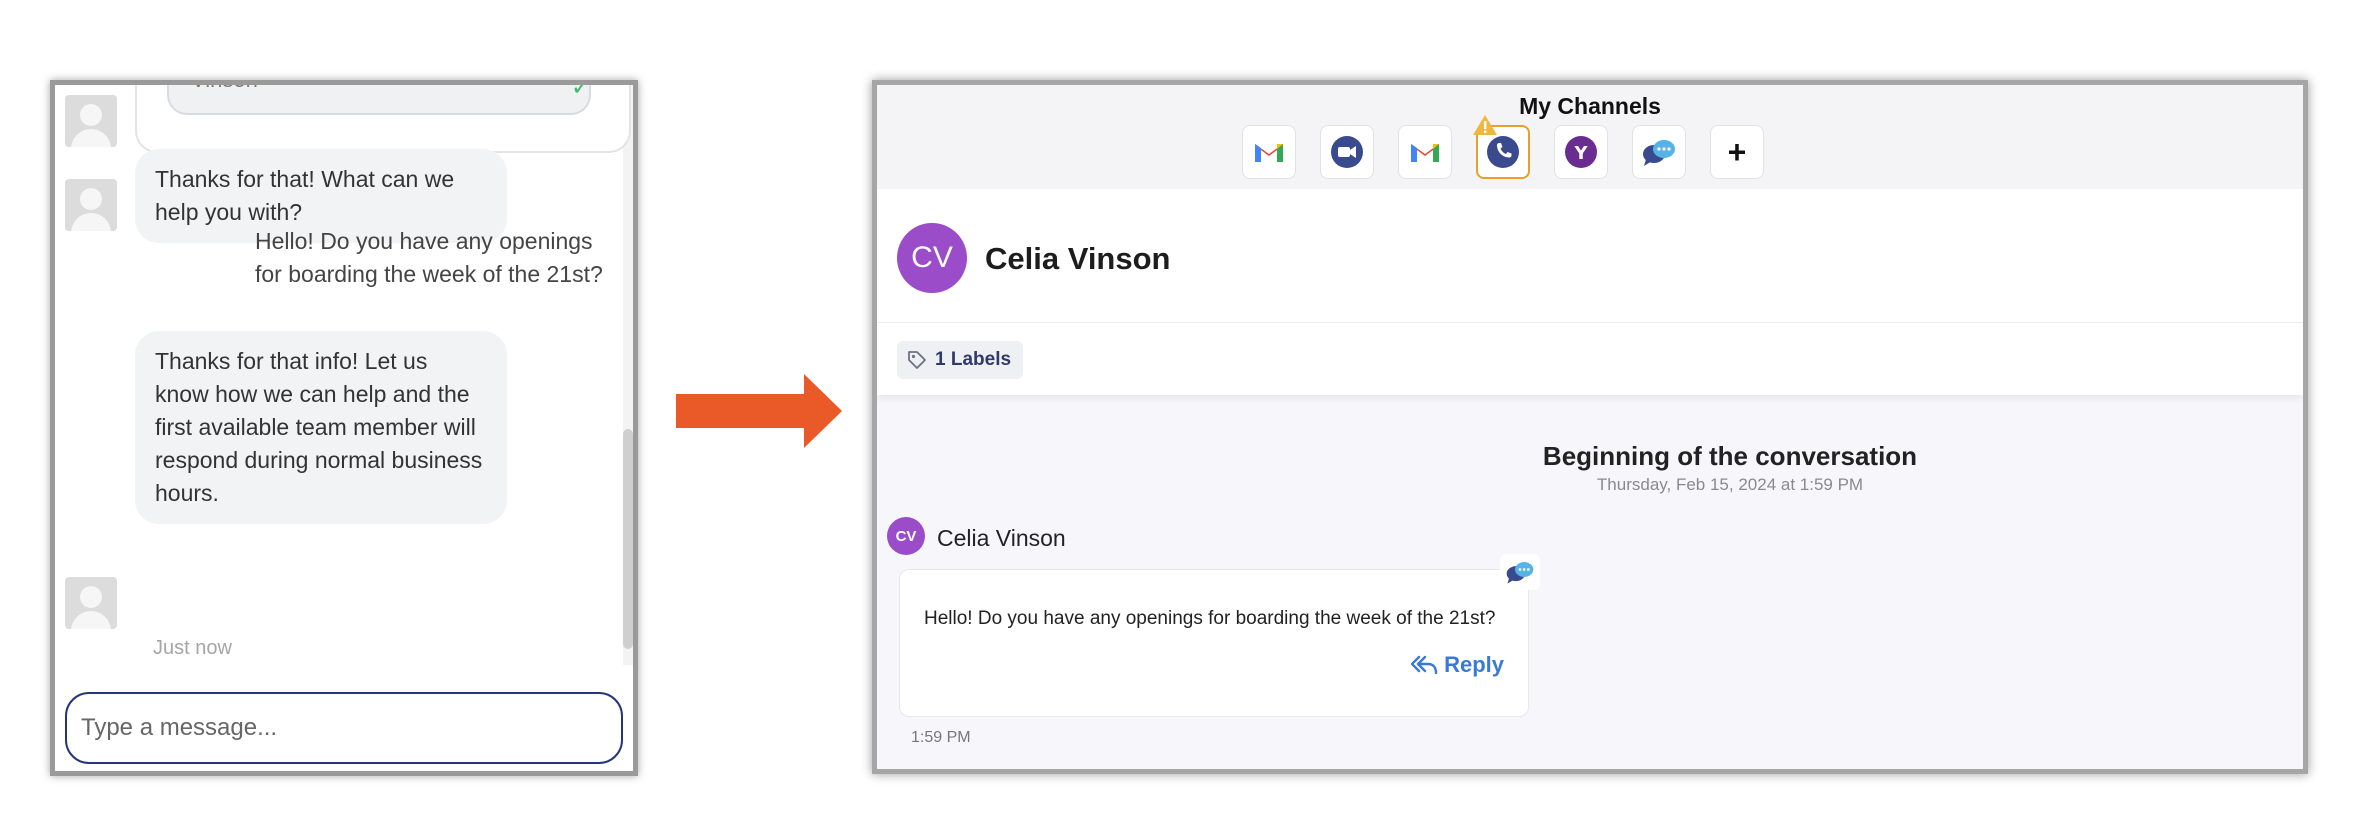  I want to click on yahoo-icon: Y, so click(1581, 152).